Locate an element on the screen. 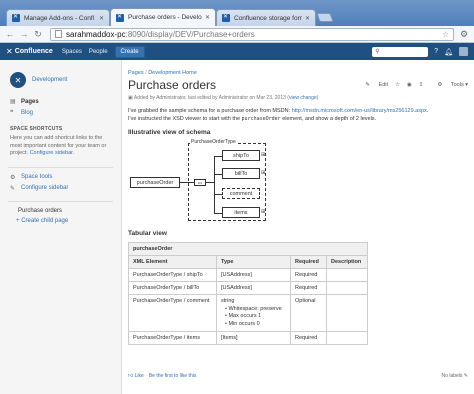 This screenshot has width=474, height=394. back-arrow-icon: ← is located at coordinates (10, 34).